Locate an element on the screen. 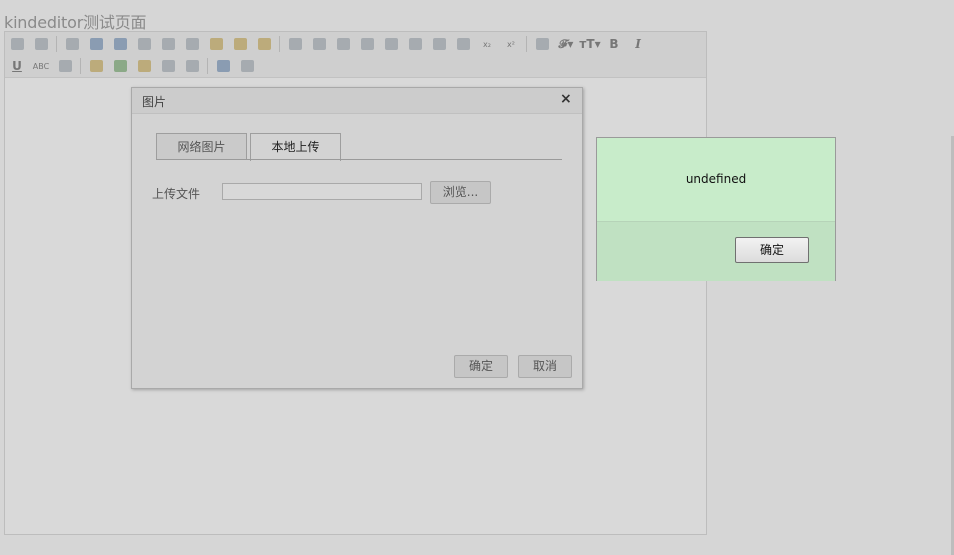 The height and width of the screenshot is (555, 954). select-all-icon is located at coordinates (542, 44).